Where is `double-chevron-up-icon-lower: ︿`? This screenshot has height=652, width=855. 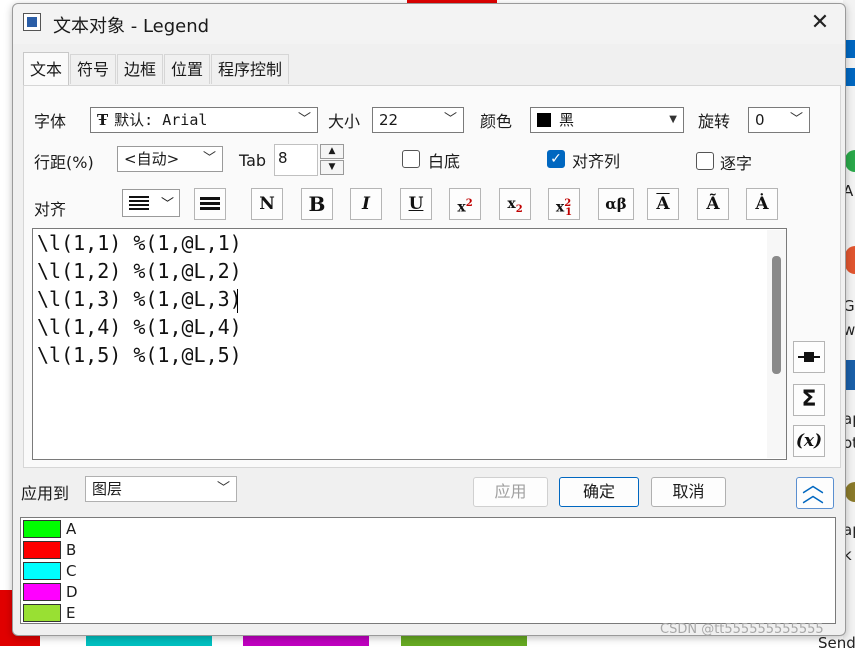 double-chevron-up-icon-lower: ︿ is located at coordinates (813, 495).